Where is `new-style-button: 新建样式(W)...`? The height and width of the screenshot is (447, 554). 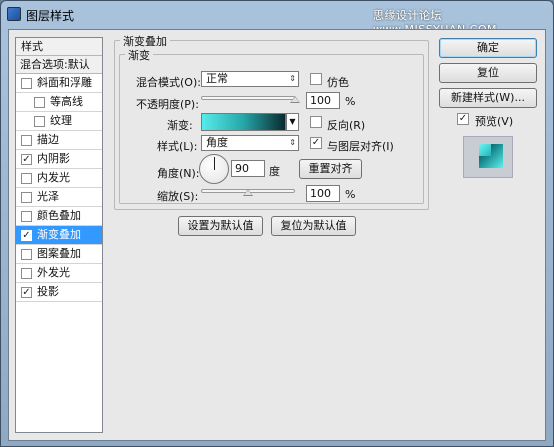
new-style-button: 新建样式(W)... is located at coordinates (488, 98).